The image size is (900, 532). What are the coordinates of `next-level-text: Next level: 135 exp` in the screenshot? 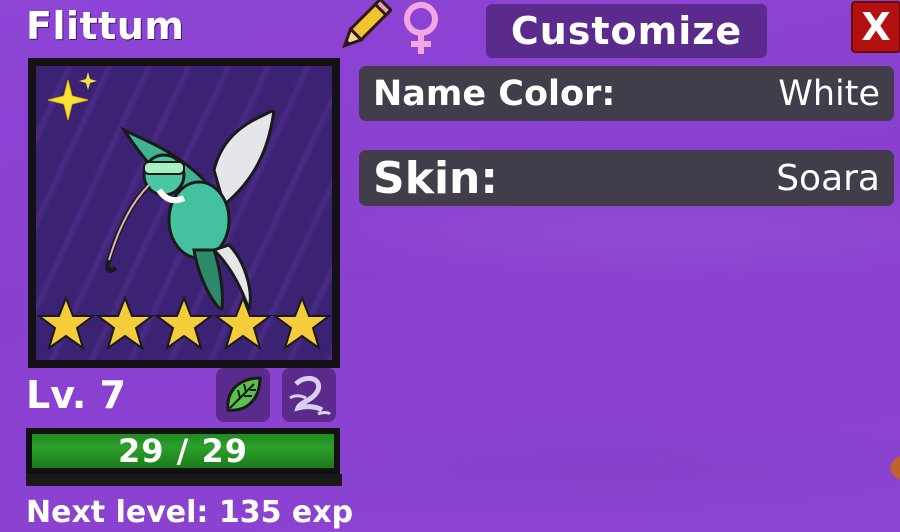 It's located at (190, 512).